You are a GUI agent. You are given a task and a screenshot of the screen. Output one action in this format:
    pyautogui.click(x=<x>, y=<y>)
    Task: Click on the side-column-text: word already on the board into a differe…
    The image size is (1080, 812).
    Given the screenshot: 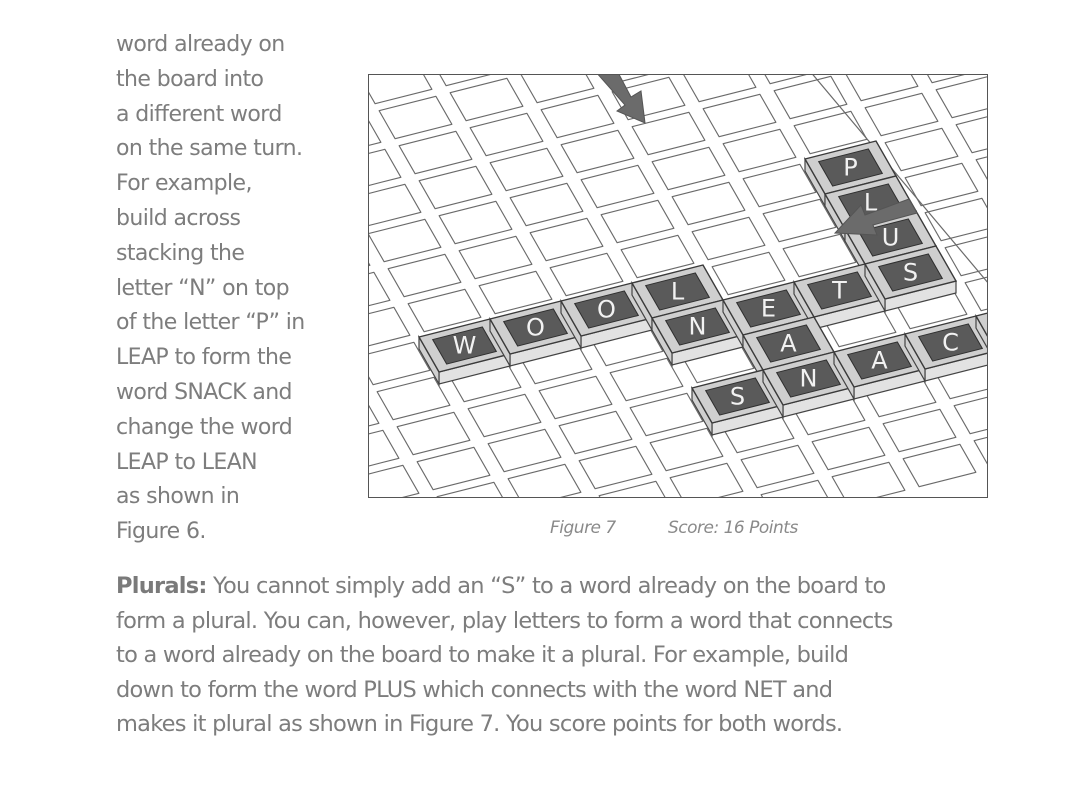 What is the action you would take?
    pyautogui.click(x=236, y=289)
    